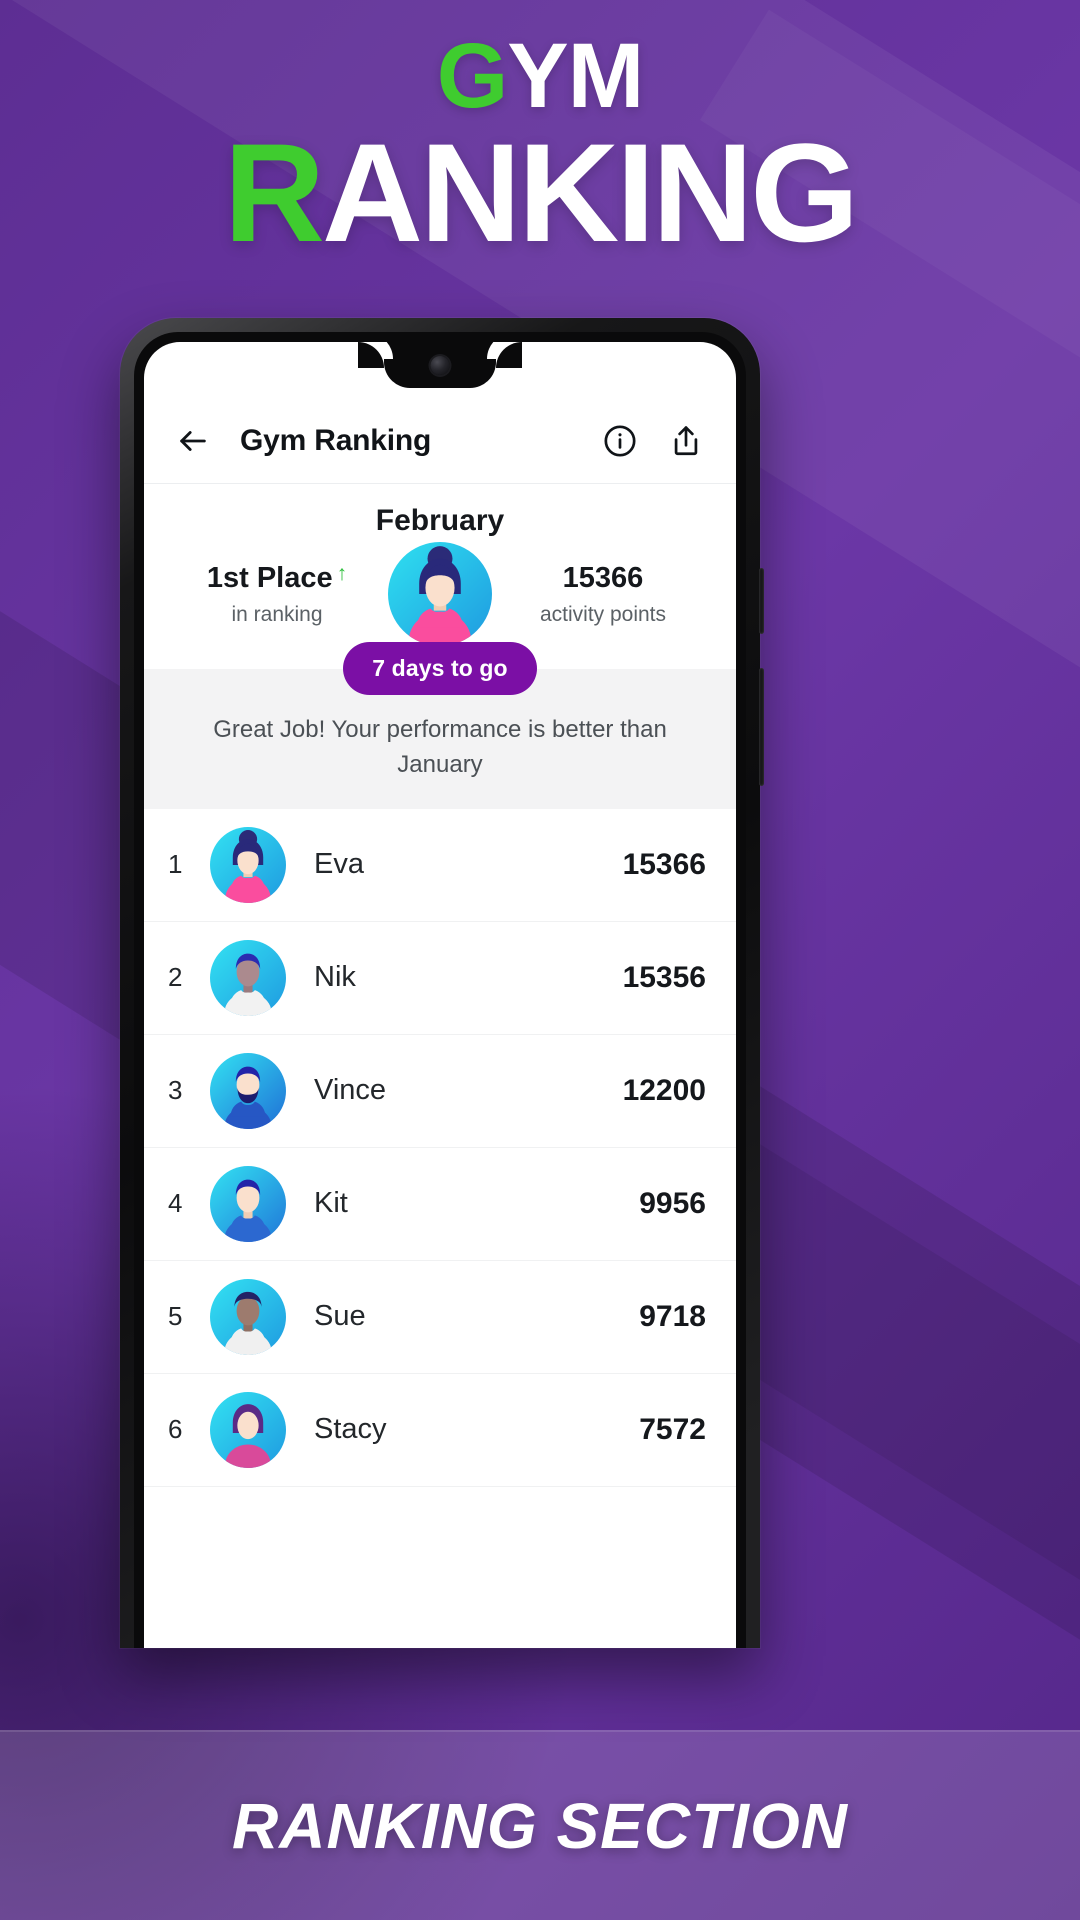 The height and width of the screenshot is (1920, 1080). I want to click on avatar-kit-icon, so click(248, 1203).